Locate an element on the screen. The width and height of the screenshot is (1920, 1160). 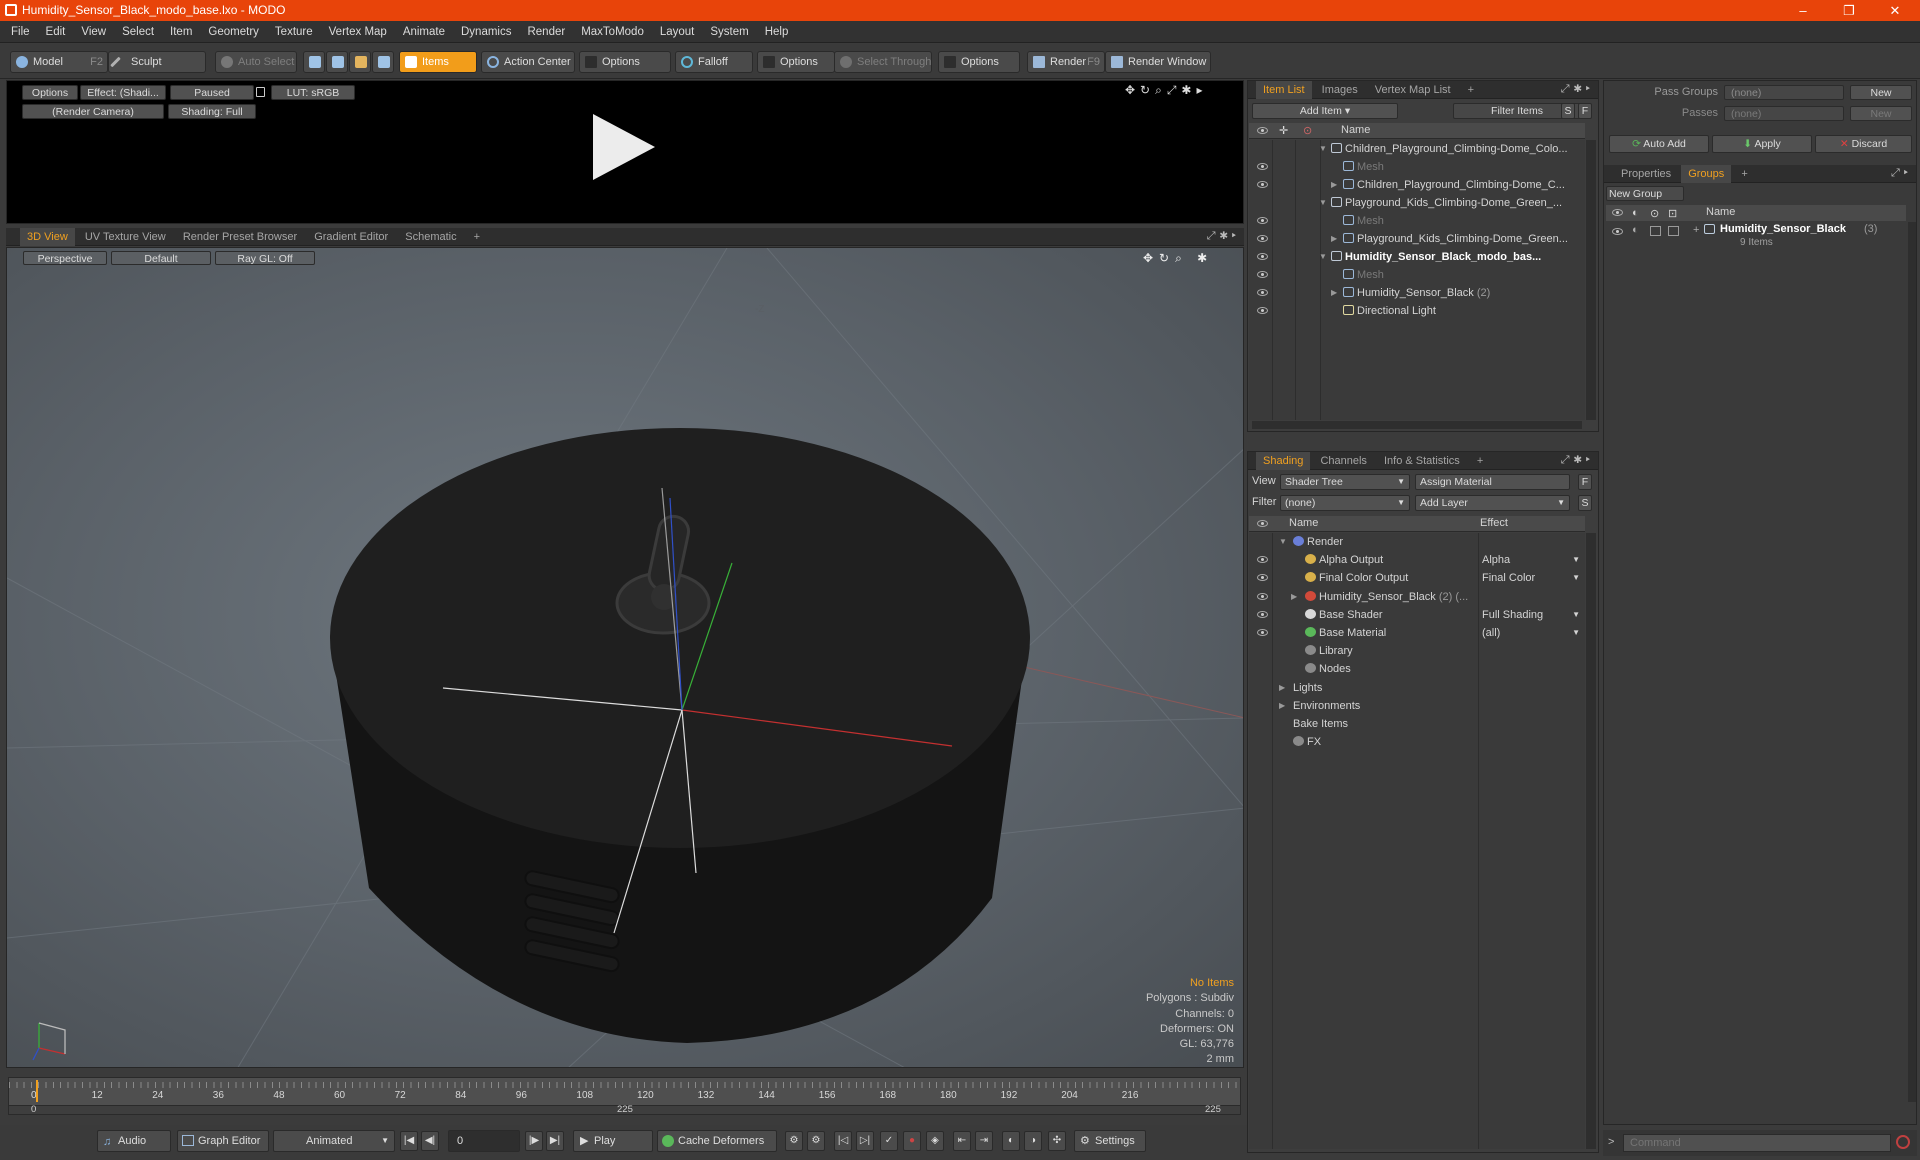
audio-button: ♫ Audio is located at coordinates (134, 1141).